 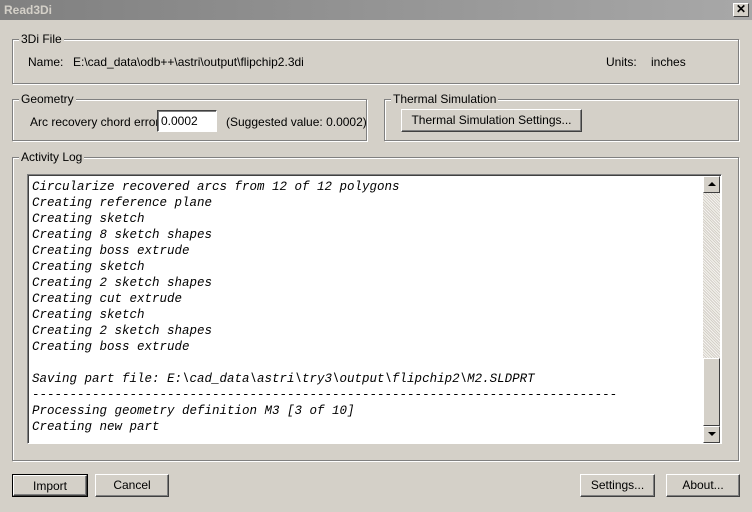 I want to click on arrow-down-icon, so click(x=712, y=434).